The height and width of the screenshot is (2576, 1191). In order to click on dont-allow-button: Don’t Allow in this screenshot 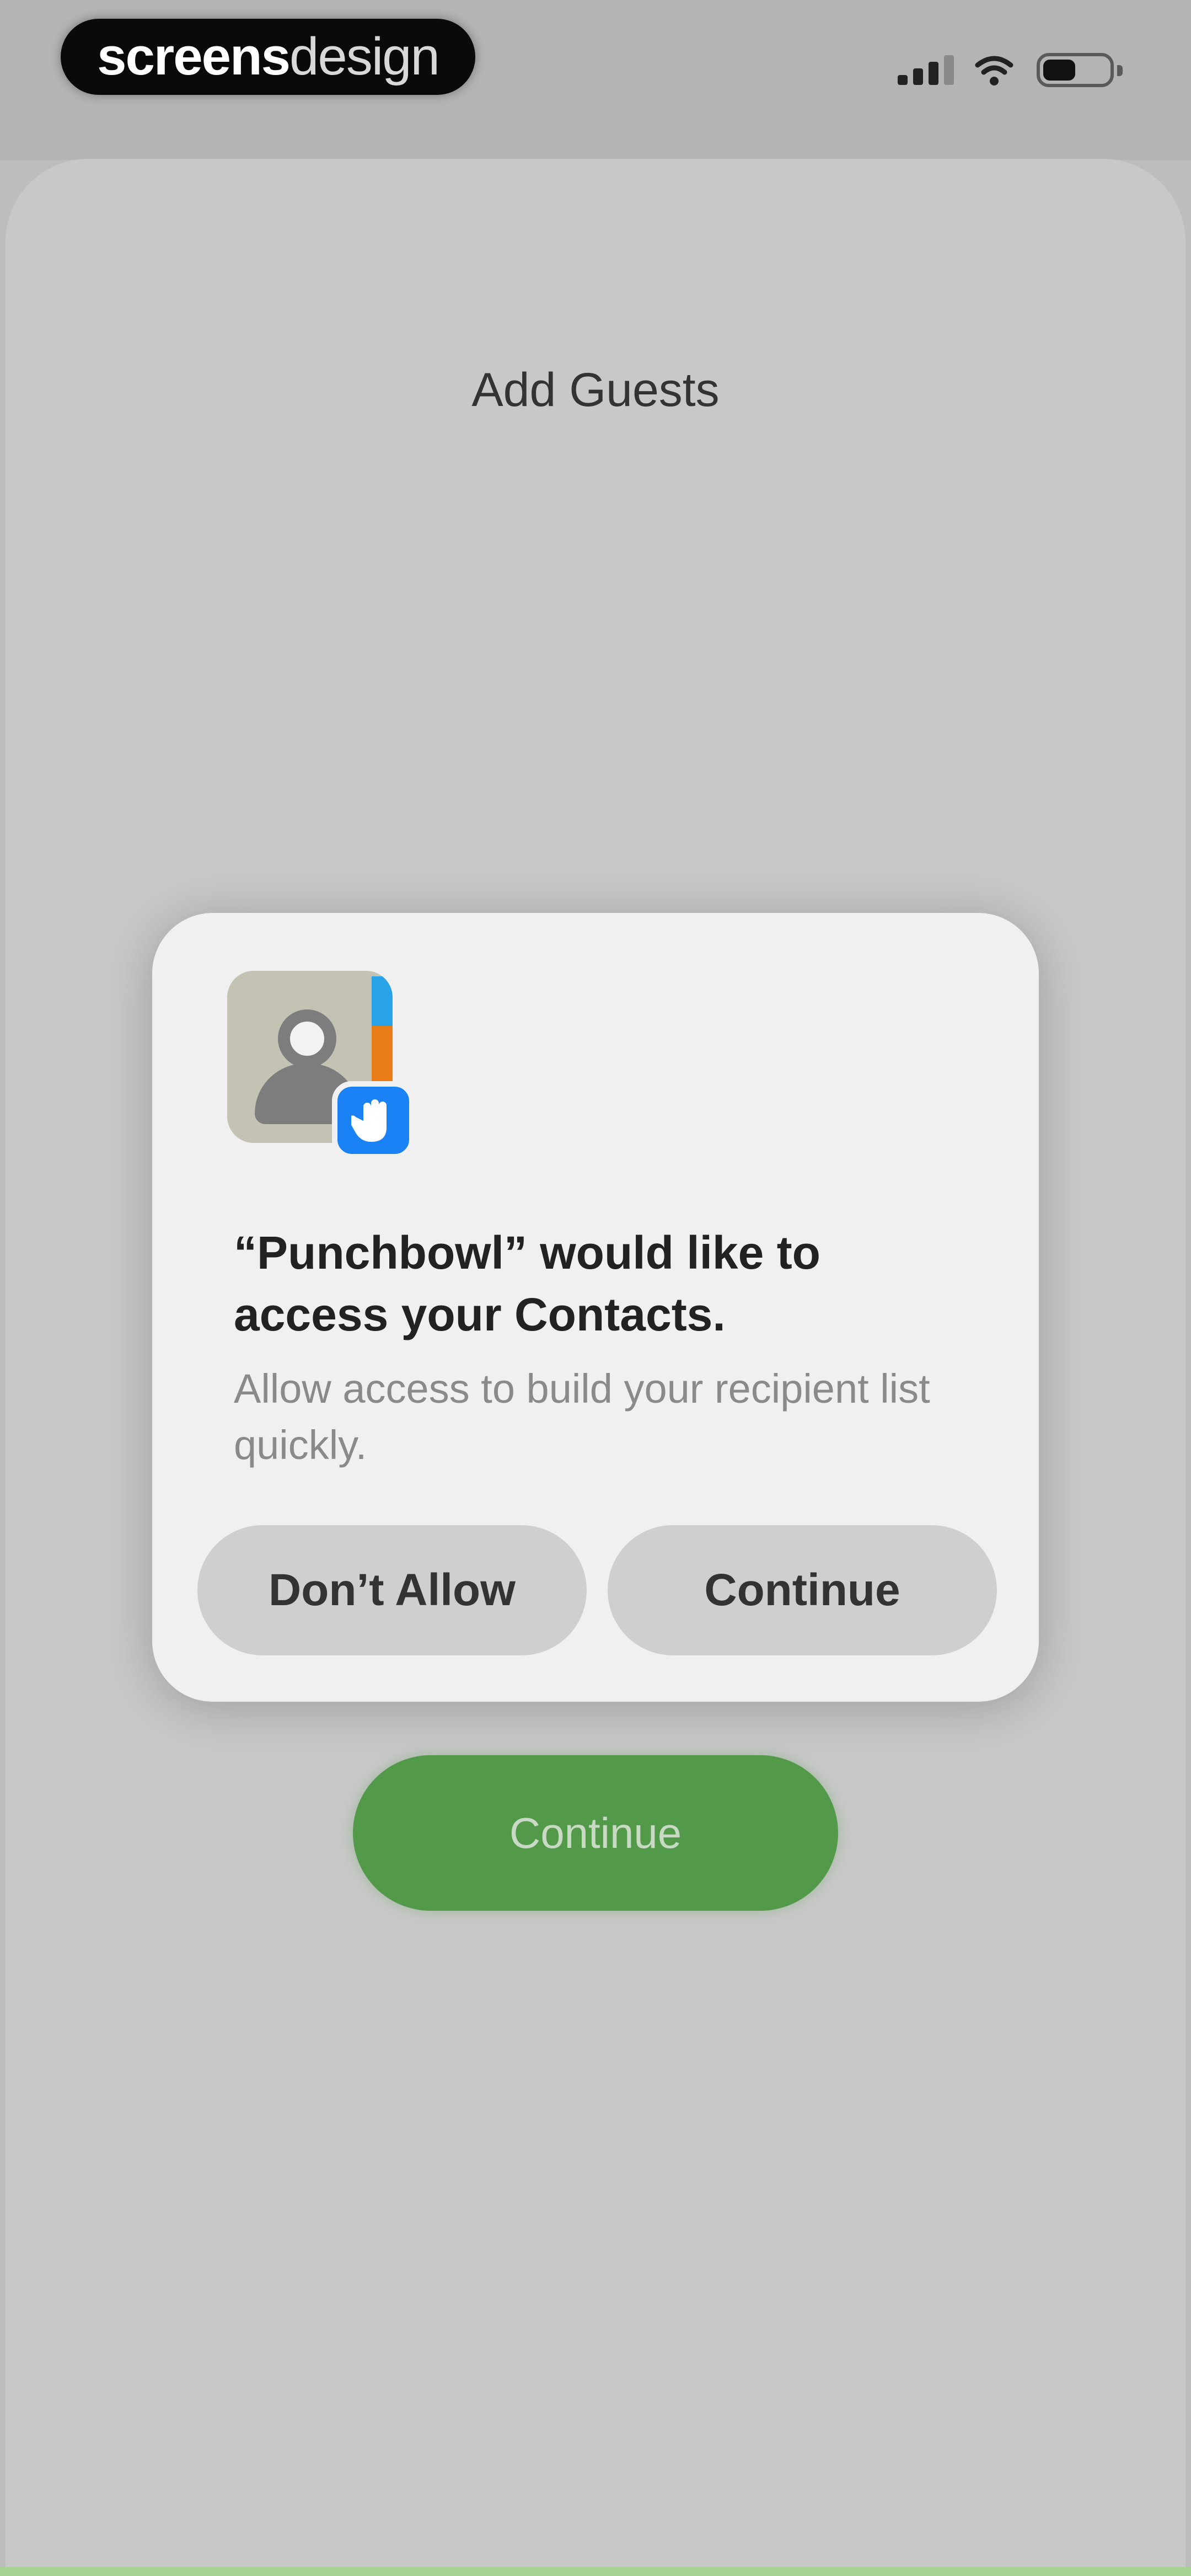, I will do `click(392, 1590)`.